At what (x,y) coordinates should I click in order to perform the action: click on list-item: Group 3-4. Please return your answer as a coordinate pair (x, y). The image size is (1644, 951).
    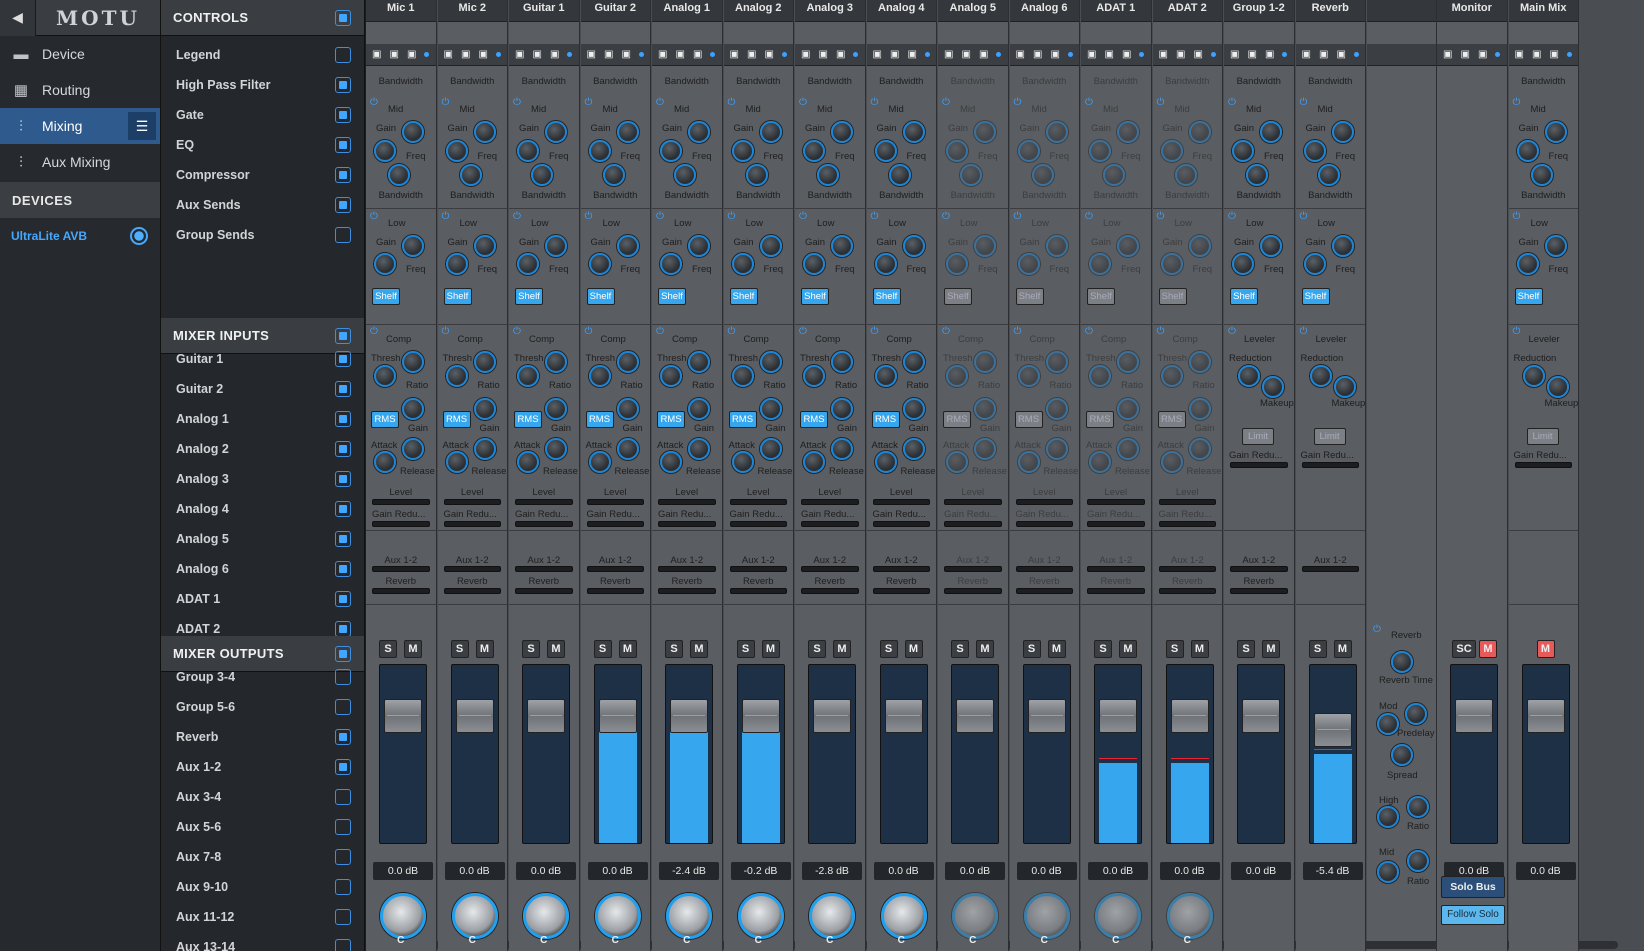
    Looking at the image, I should click on (262, 677).